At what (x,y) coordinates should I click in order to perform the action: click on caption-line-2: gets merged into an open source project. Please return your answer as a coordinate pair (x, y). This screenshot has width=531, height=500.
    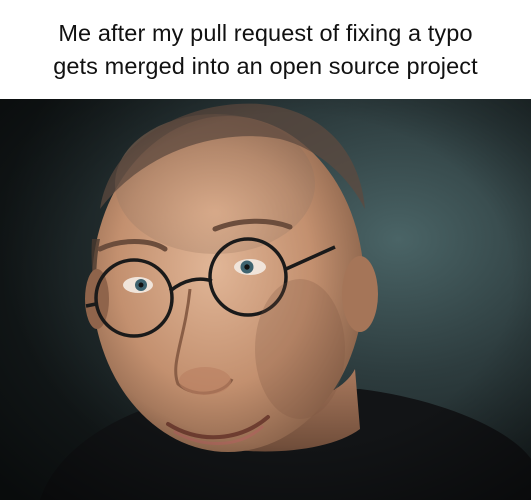
    Looking at the image, I should click on (265, 65).